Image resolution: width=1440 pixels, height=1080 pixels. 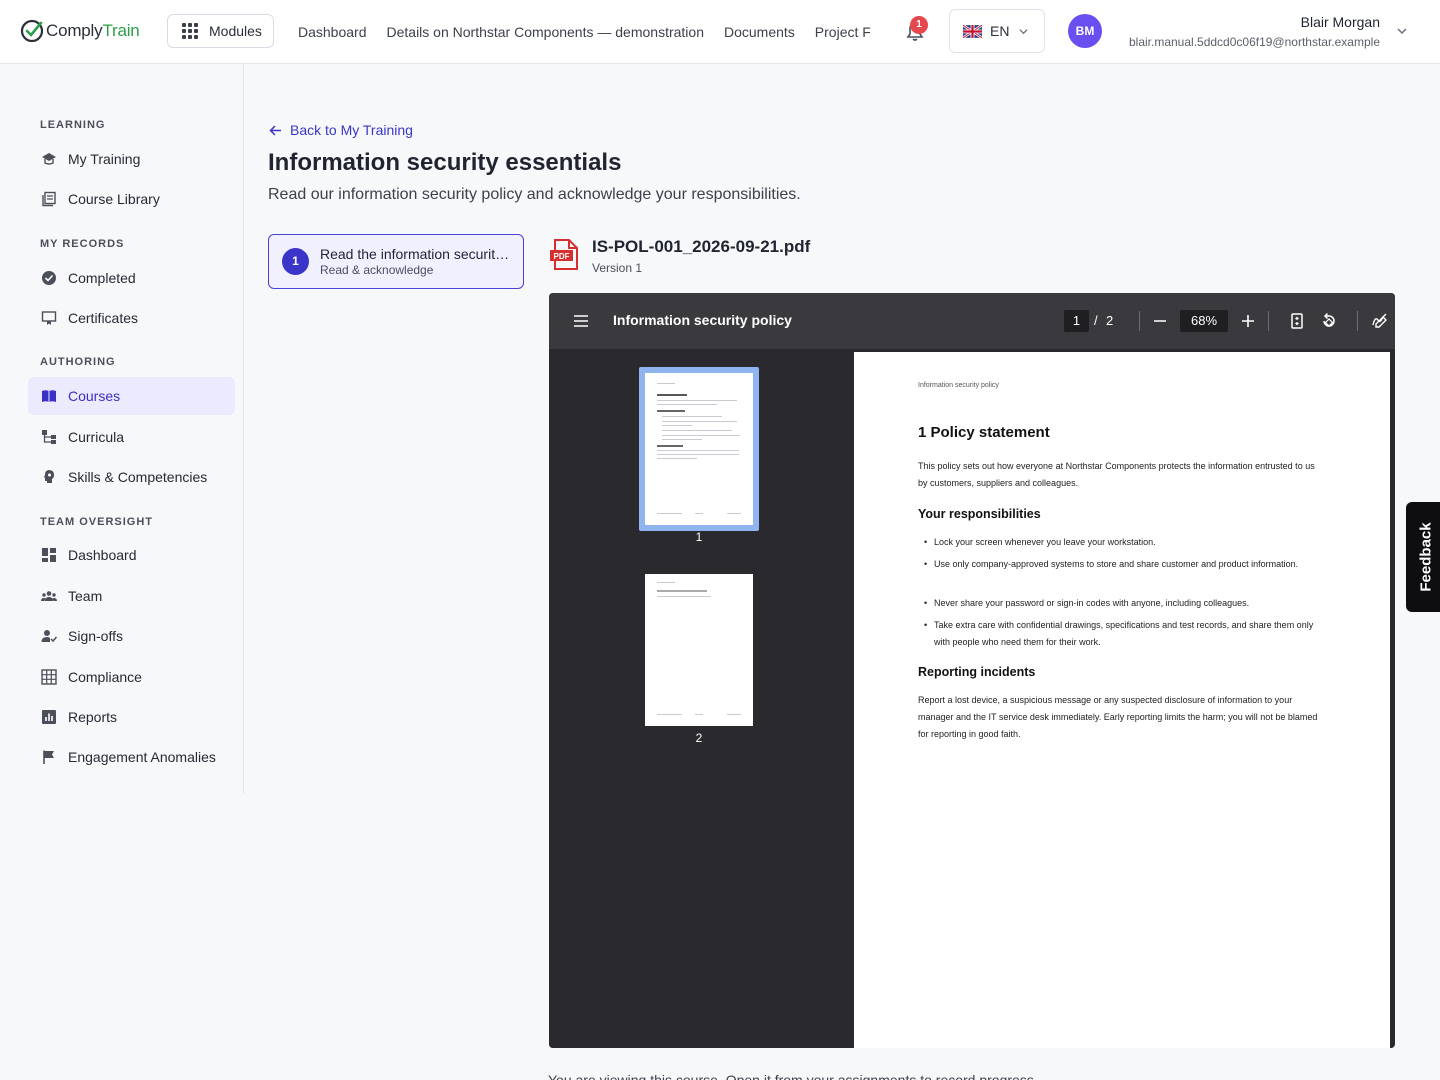 I want to click on dashboard-icon, so click(x=48, y=555).